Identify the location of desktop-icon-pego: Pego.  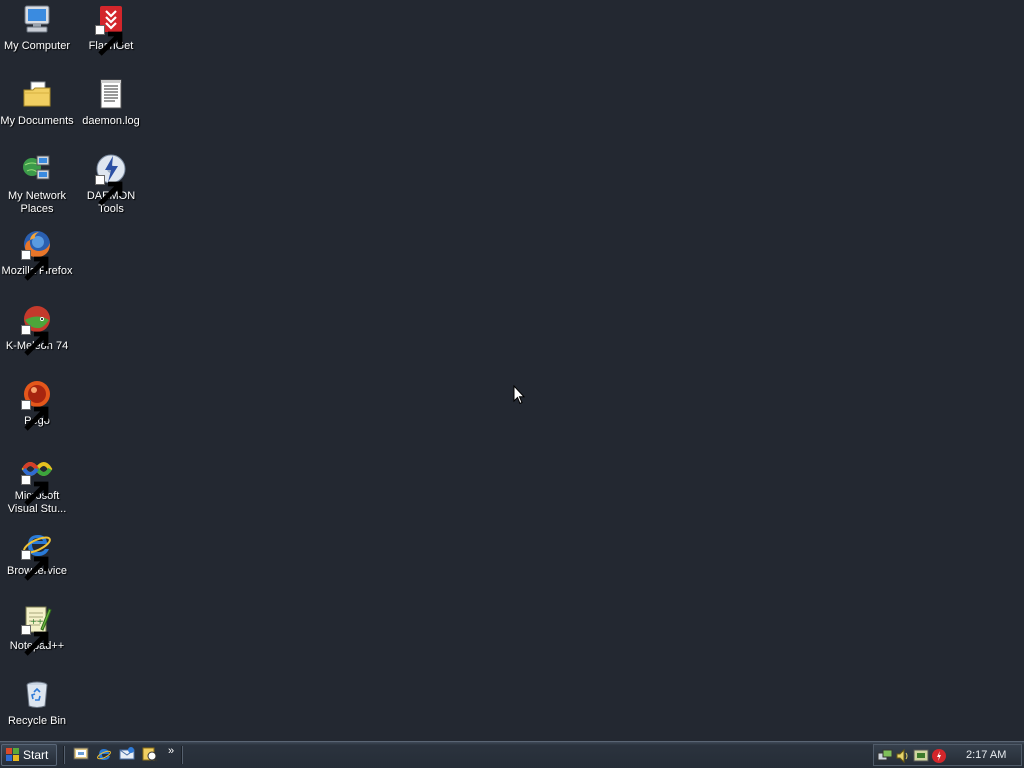
(37, 413).